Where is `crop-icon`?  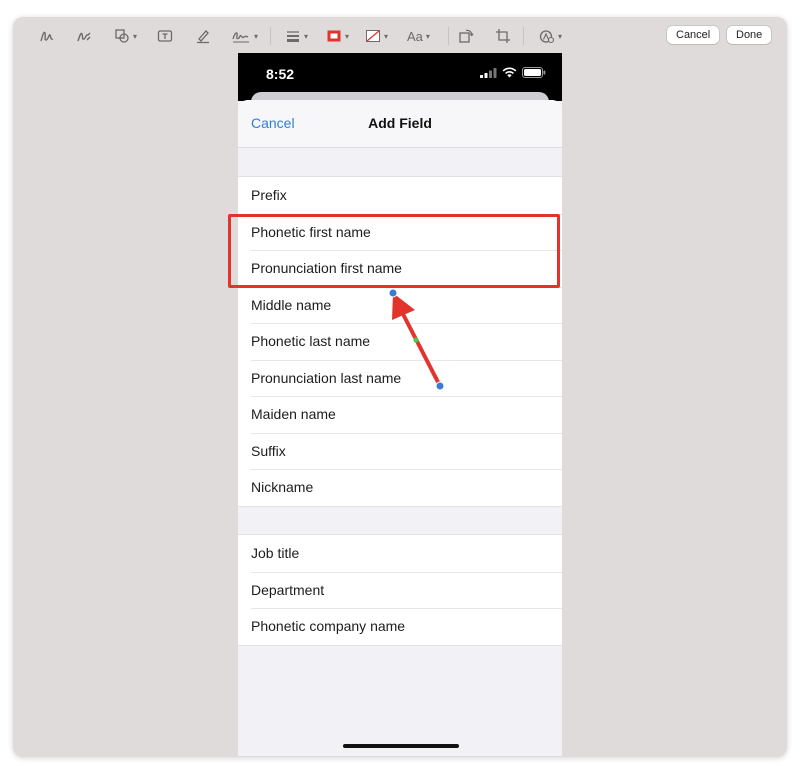
crop-icon is located at coordinates (503, 36).